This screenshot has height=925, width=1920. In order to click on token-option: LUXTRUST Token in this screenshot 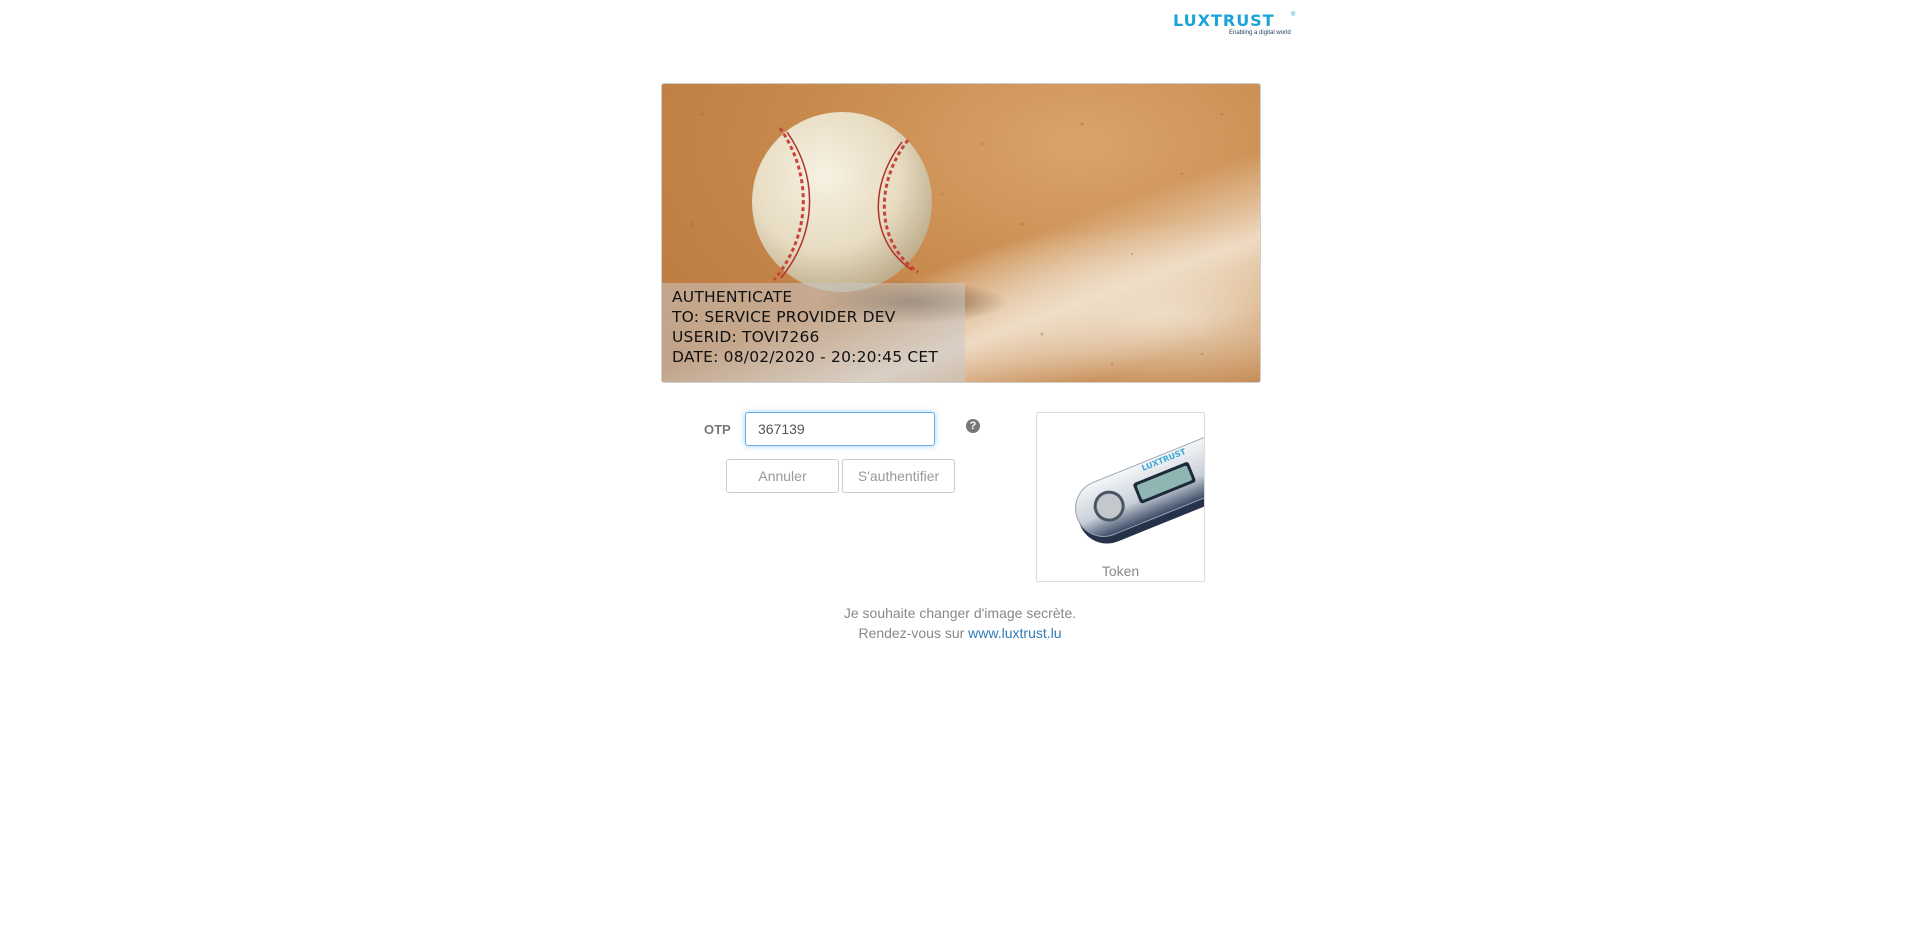, I will do `click(1120, 497)`.